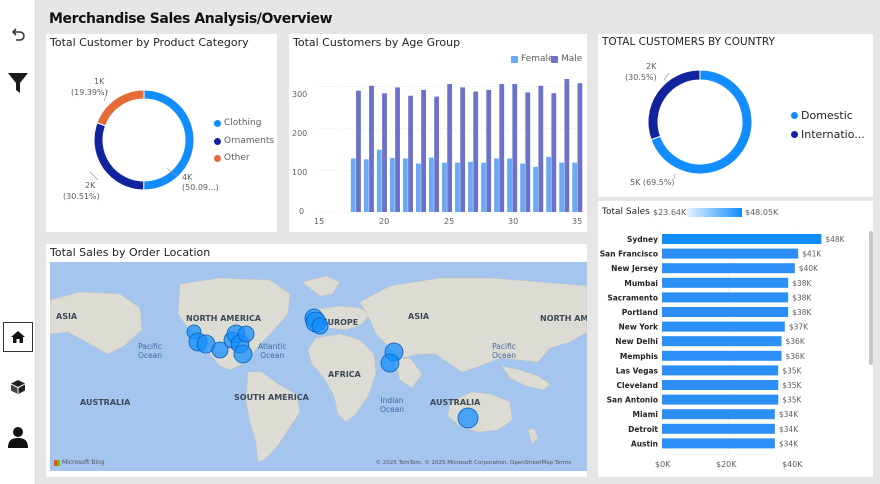 The width and height of the screenshot is (880, 484). I want to click on legend-item-ornaments: Ornaments, so click(244, 141).